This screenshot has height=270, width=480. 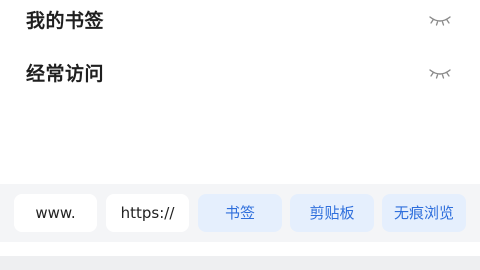 I want to click on menu-item-label: 经常访问, so click(x=65, y=74).